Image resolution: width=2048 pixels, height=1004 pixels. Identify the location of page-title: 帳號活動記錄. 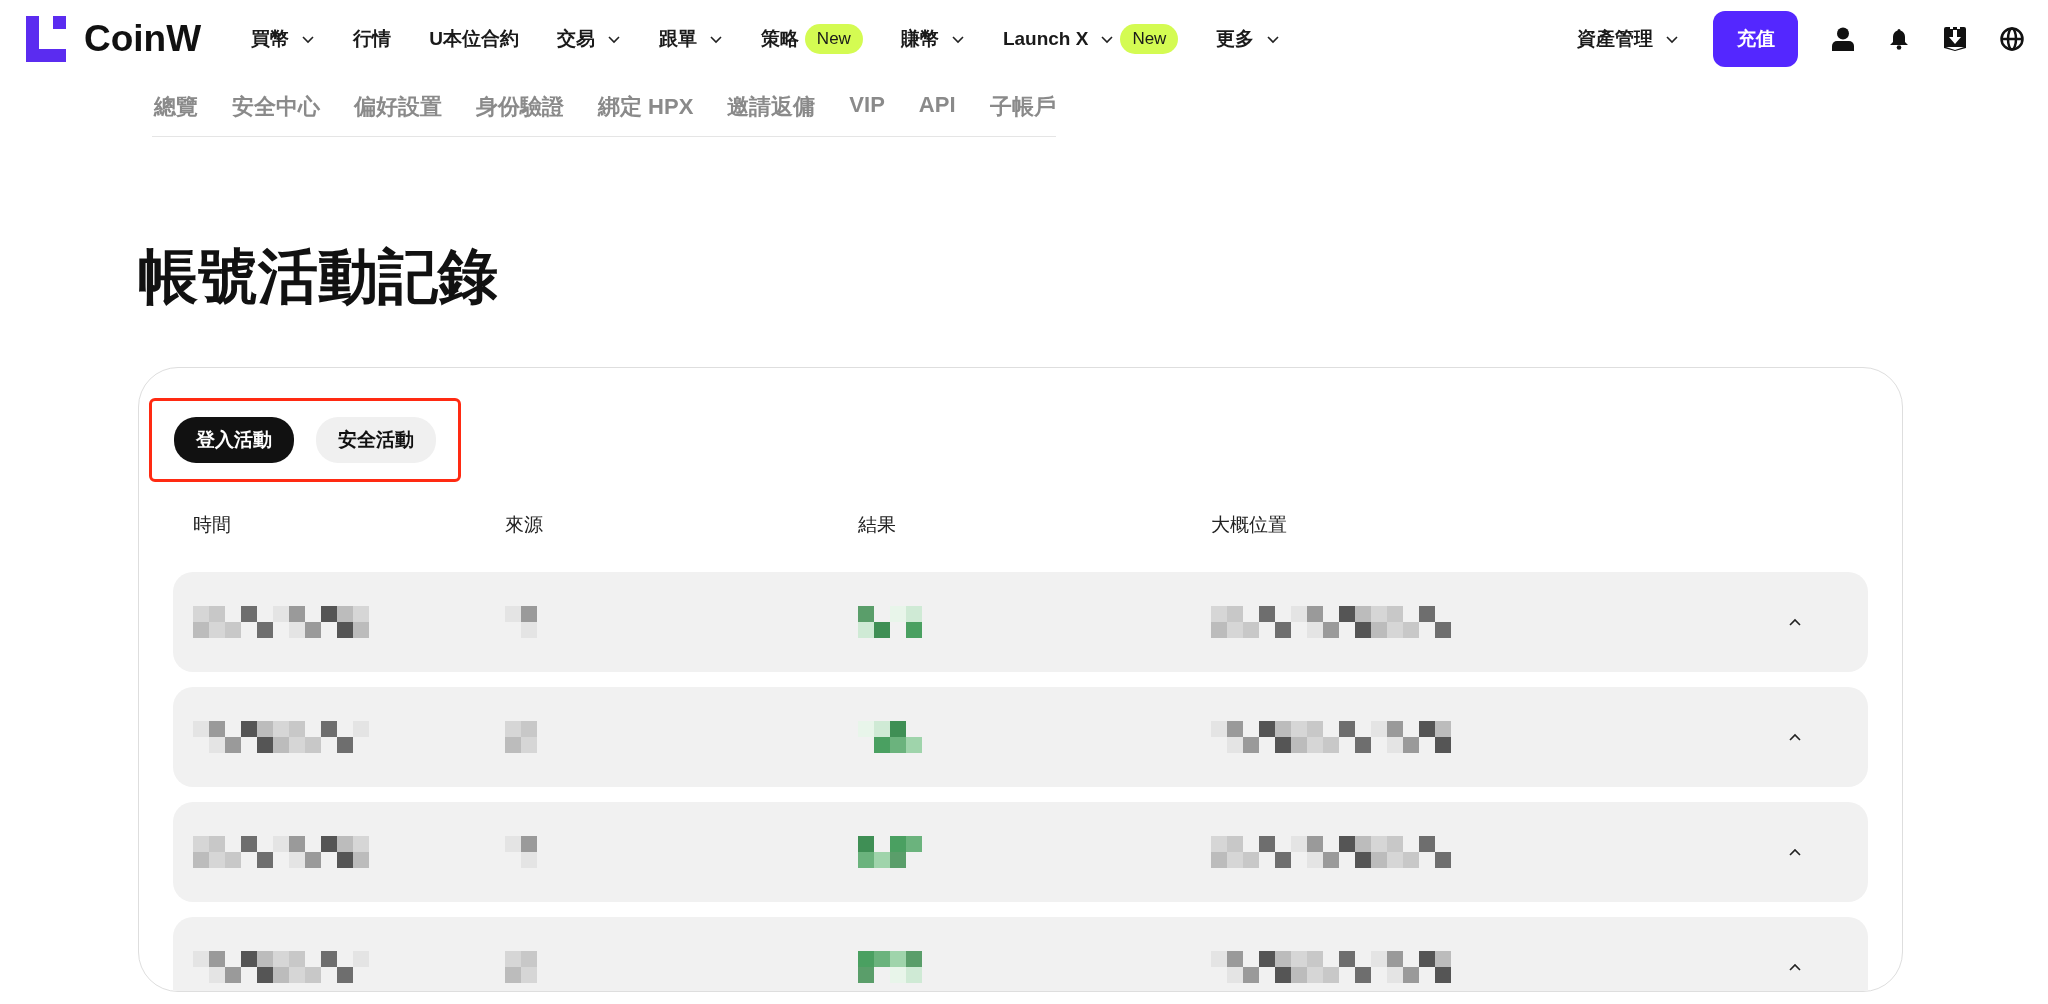
(318, 277).